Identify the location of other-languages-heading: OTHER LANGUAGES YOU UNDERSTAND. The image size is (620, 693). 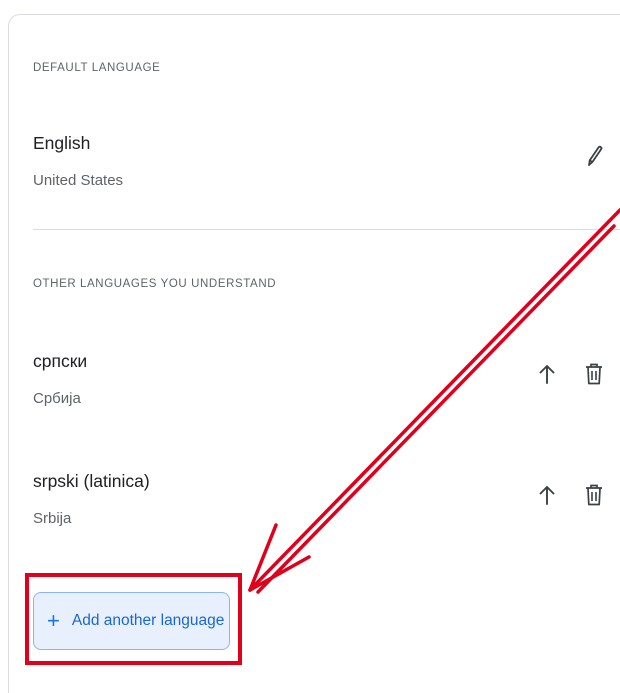
(155, 284).